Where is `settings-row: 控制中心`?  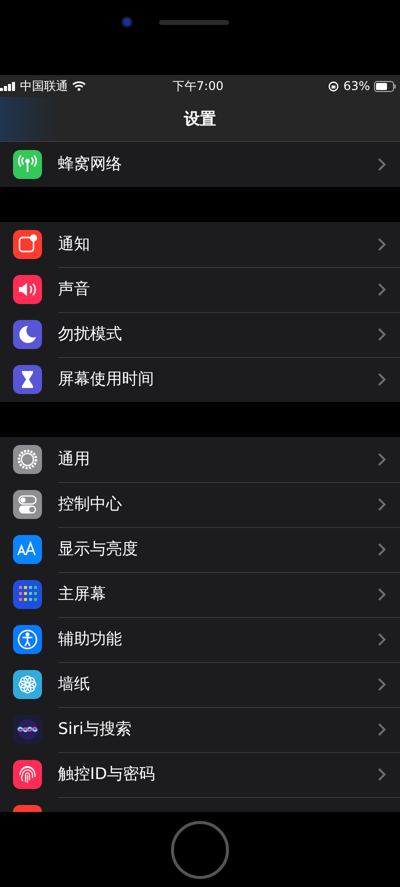 settings-row: 控制中心 is located at coordinates (200, 504).